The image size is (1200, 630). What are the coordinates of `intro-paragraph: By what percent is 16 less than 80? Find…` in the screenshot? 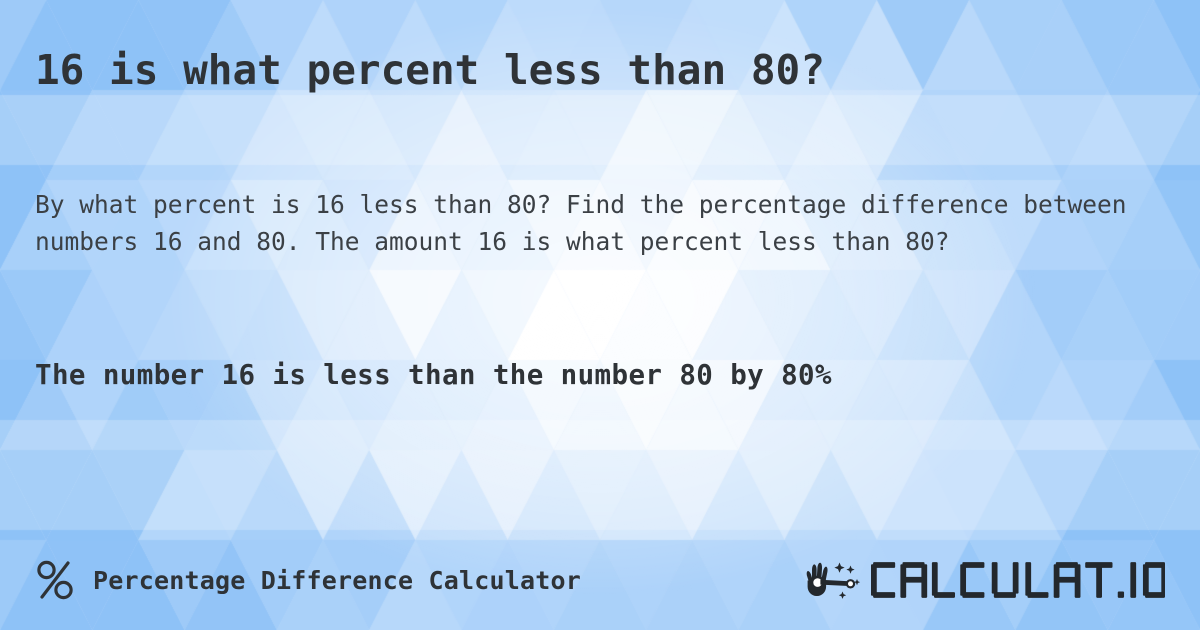 It's located at (581, 223).